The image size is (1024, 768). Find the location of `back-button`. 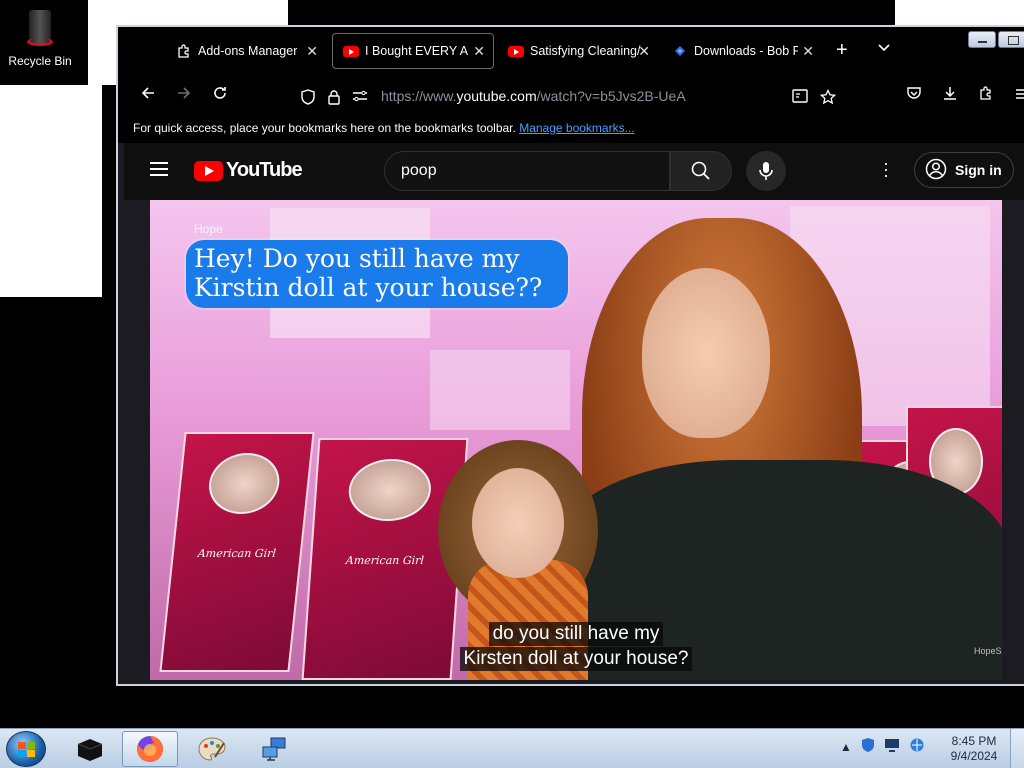

back-button is located at coordinates (148, 95).